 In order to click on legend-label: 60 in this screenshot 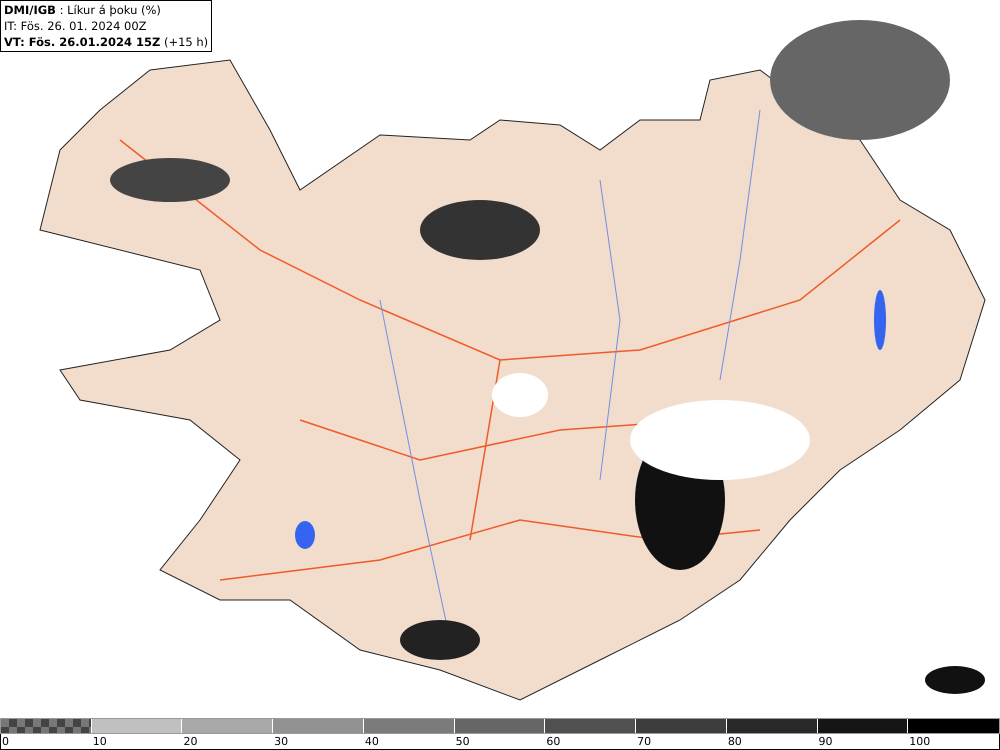, I will do `click(553, 741)`.